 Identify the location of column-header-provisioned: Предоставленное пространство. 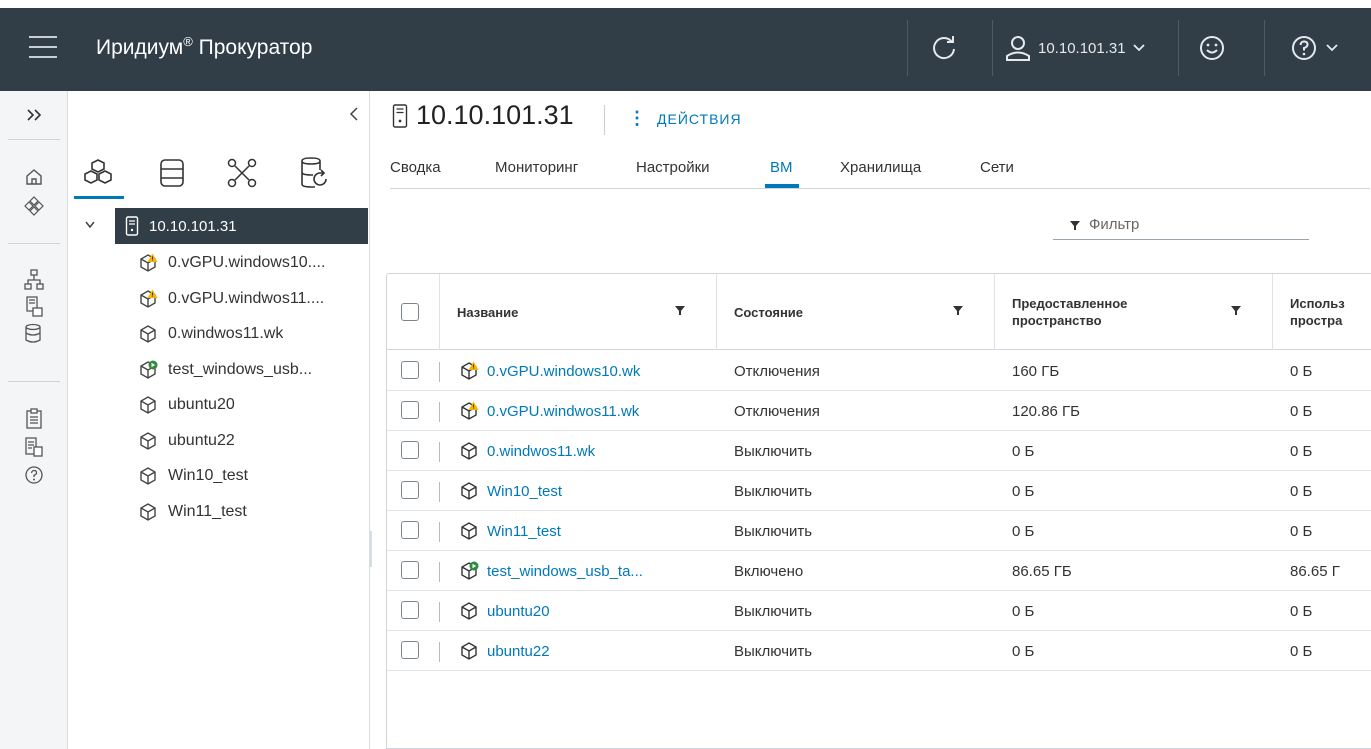
(1112, 312).